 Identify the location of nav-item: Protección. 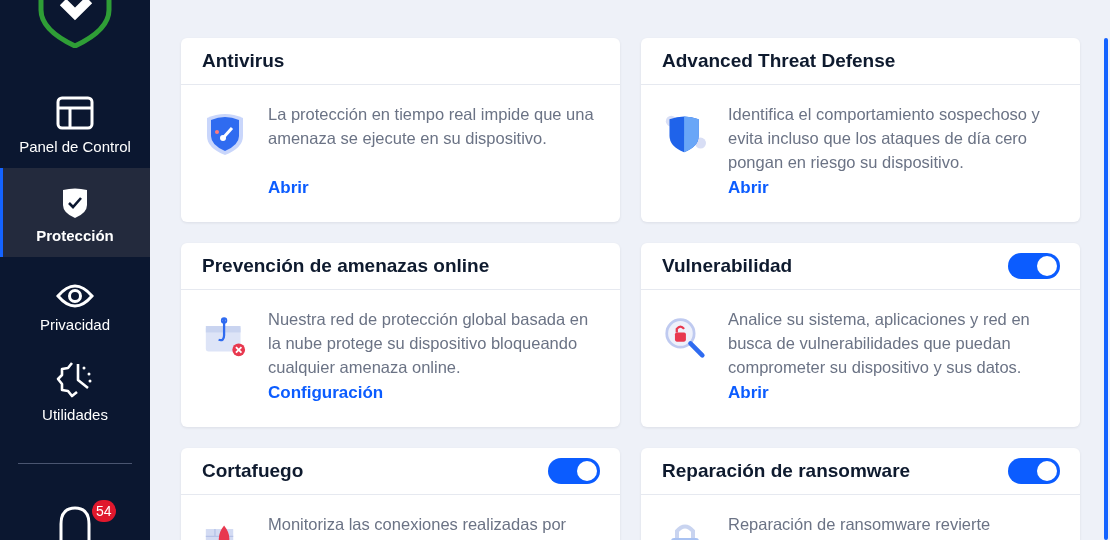
(75, 212).